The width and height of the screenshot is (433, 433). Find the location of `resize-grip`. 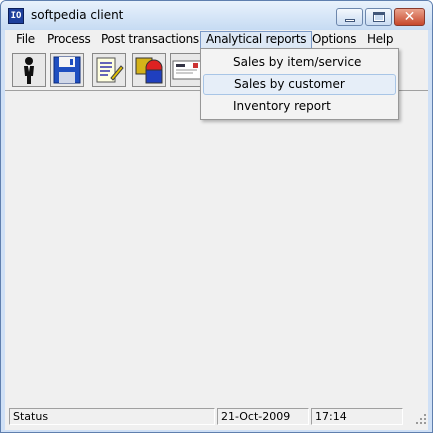

resize-grip is located at coordinates (421, 419).